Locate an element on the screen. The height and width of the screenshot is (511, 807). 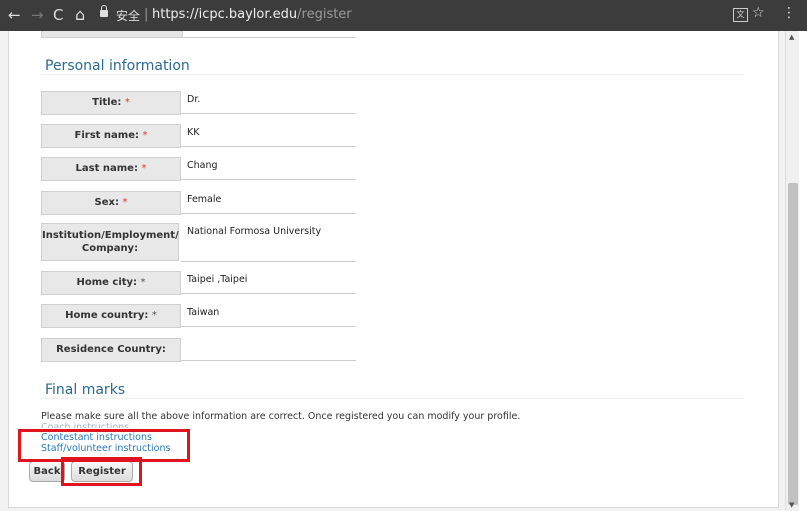
forward-arrow-icon: → is located at coordinates (37, 15).